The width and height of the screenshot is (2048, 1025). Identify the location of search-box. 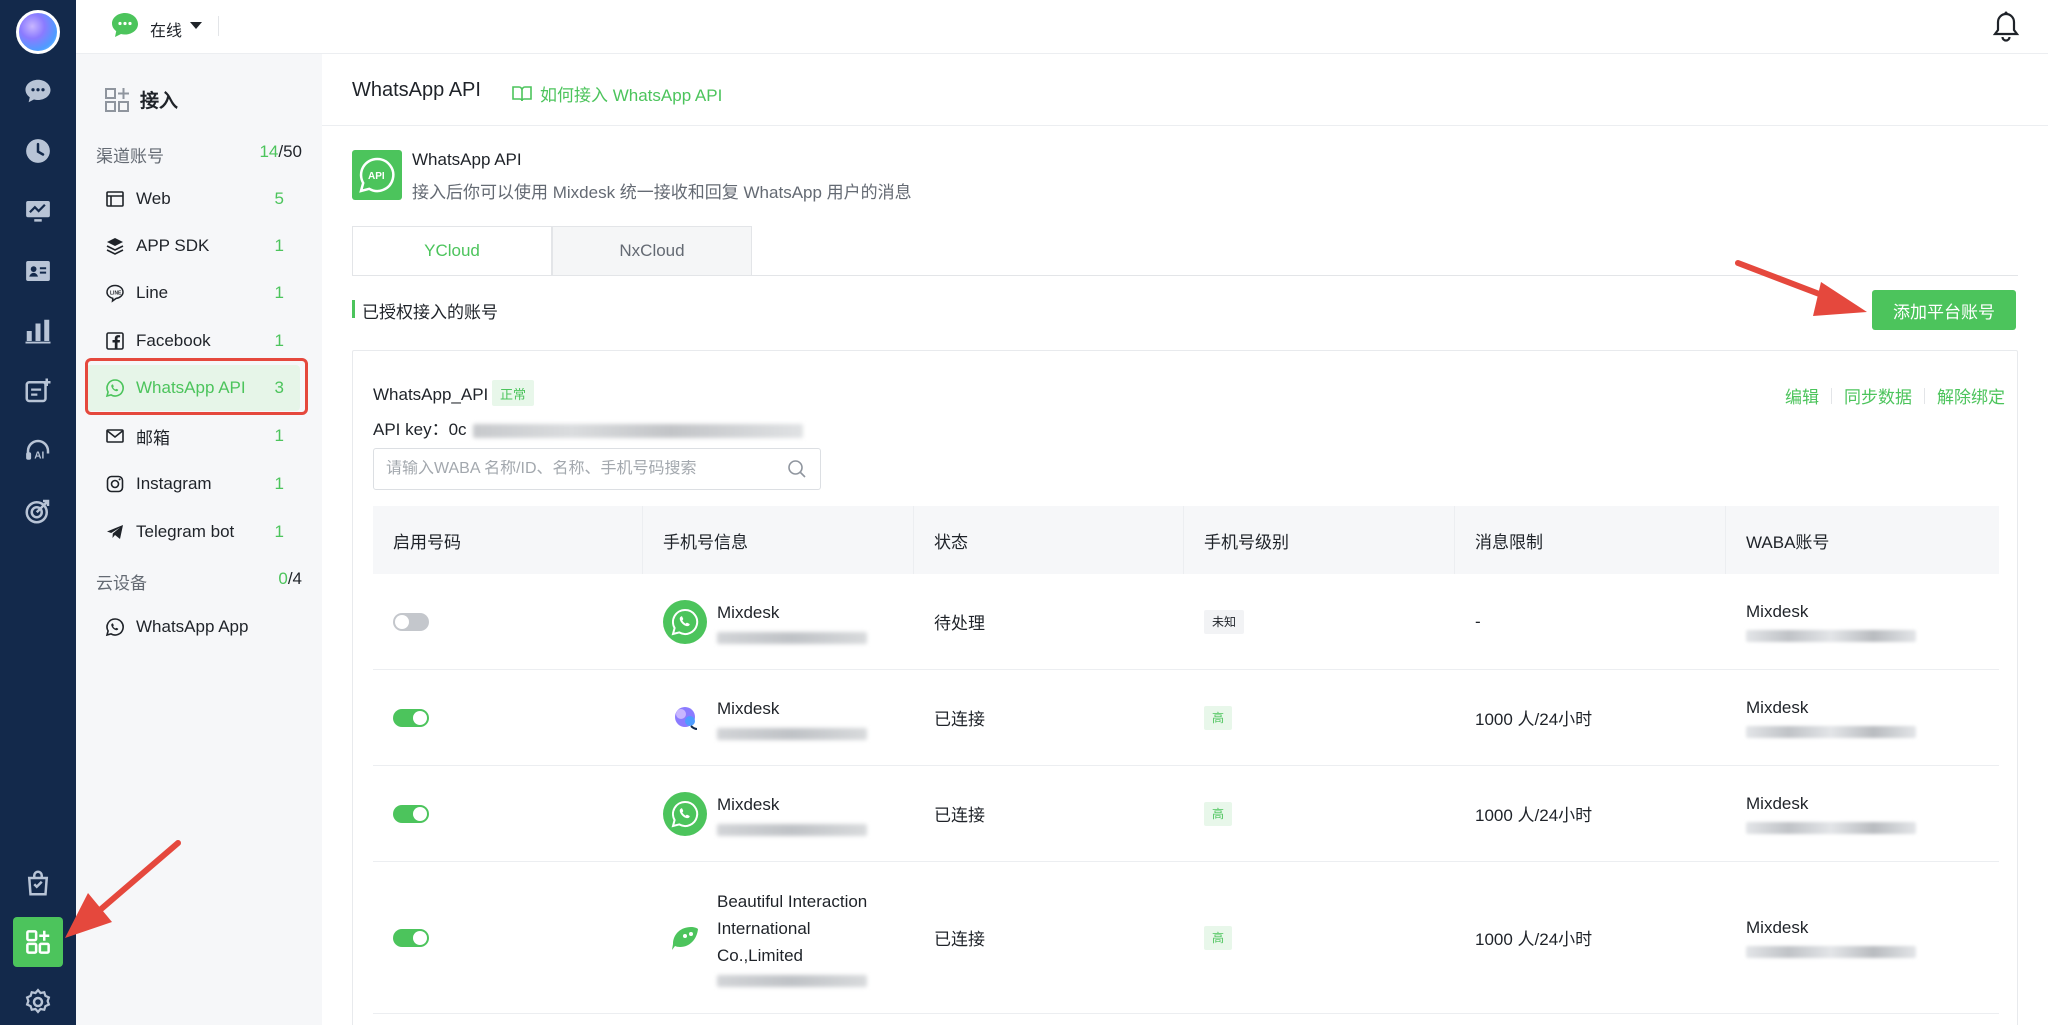
(597, 469).